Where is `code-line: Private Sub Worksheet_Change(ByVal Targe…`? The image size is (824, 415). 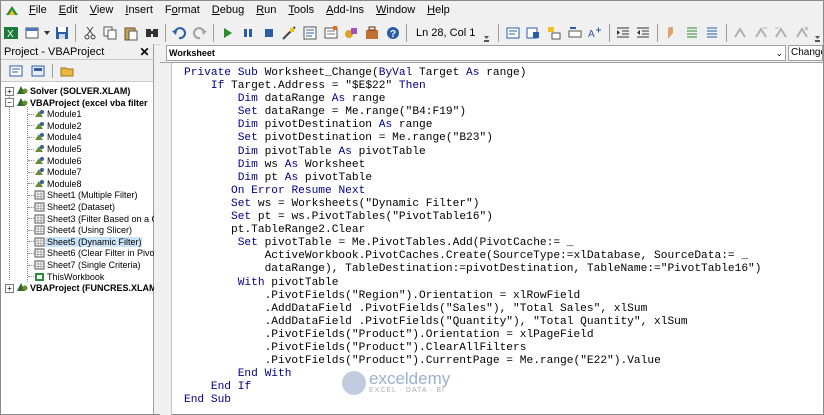 code-line: Private Sub Worksheet_Change(ByVal Targe… is located at coordinates (472, 73).